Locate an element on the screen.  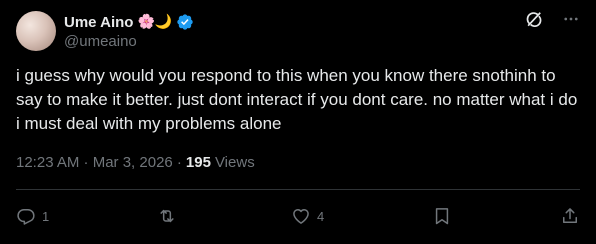
reply-icon is located at coordinates (26, 216).